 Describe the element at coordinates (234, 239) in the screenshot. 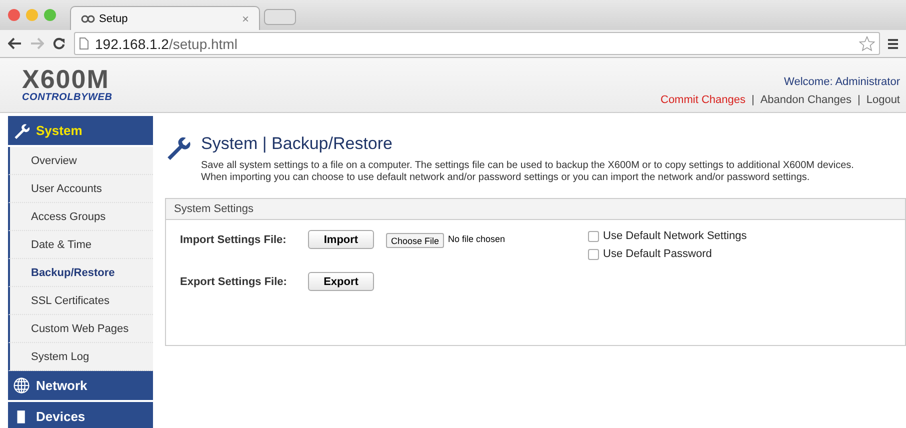

I see `field-label: Import Settings File:` at that location.